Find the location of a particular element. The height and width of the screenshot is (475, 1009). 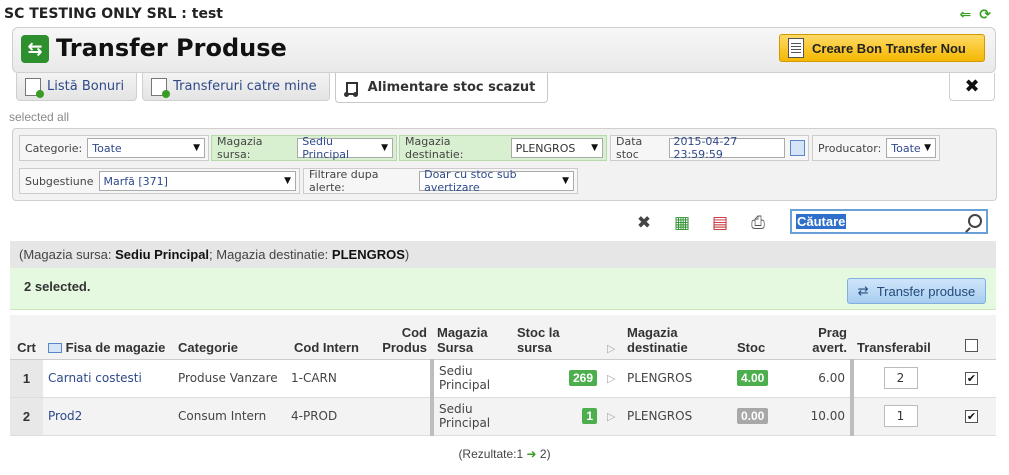

col-arrow: ▷ is located at coordinates (612, 337).